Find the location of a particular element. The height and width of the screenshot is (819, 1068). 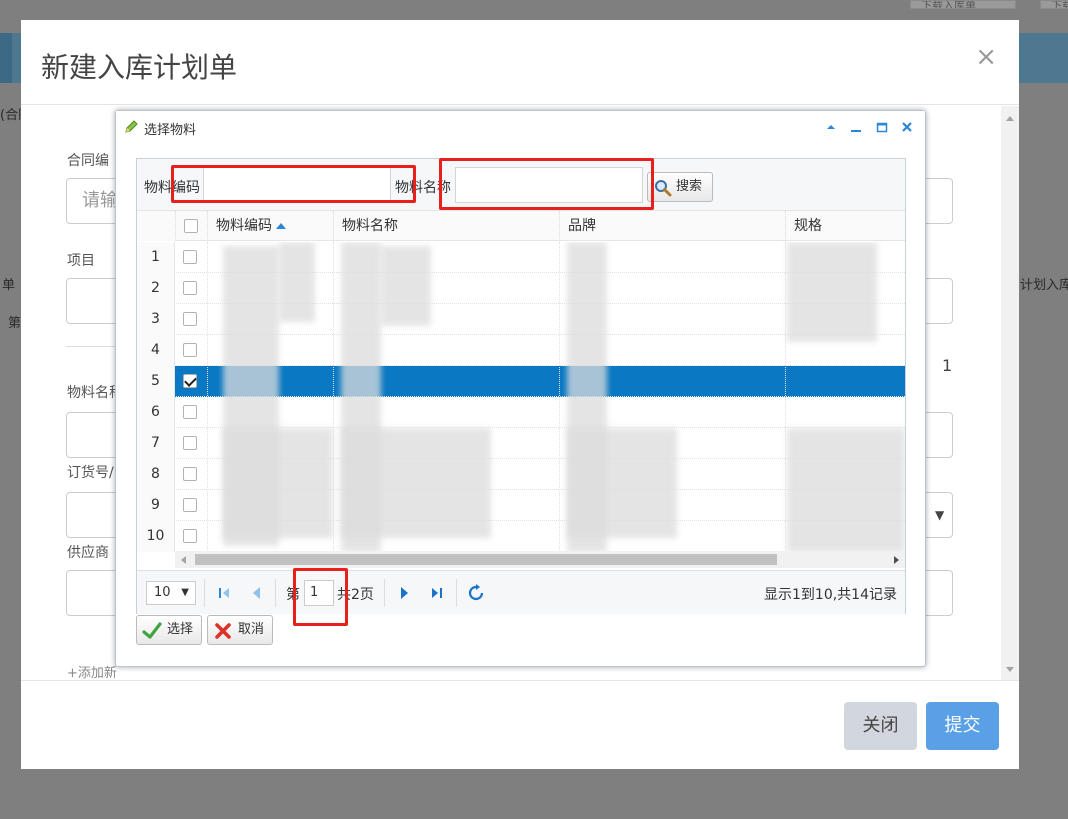

page-size-select: 10 ▼ is located at coordinates (171, 593).